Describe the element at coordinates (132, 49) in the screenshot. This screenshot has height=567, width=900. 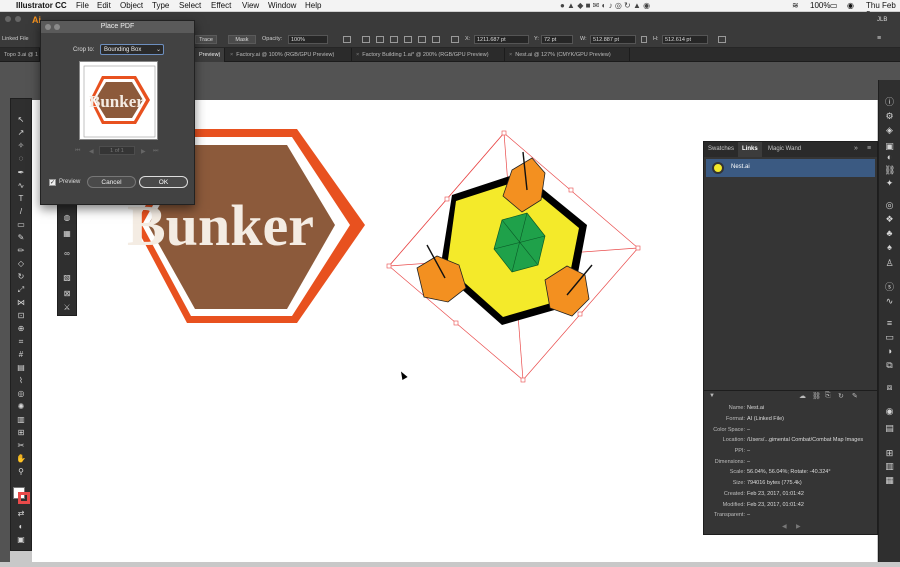
I see `crop-to-select: Bounding Box ⌄` at that location.